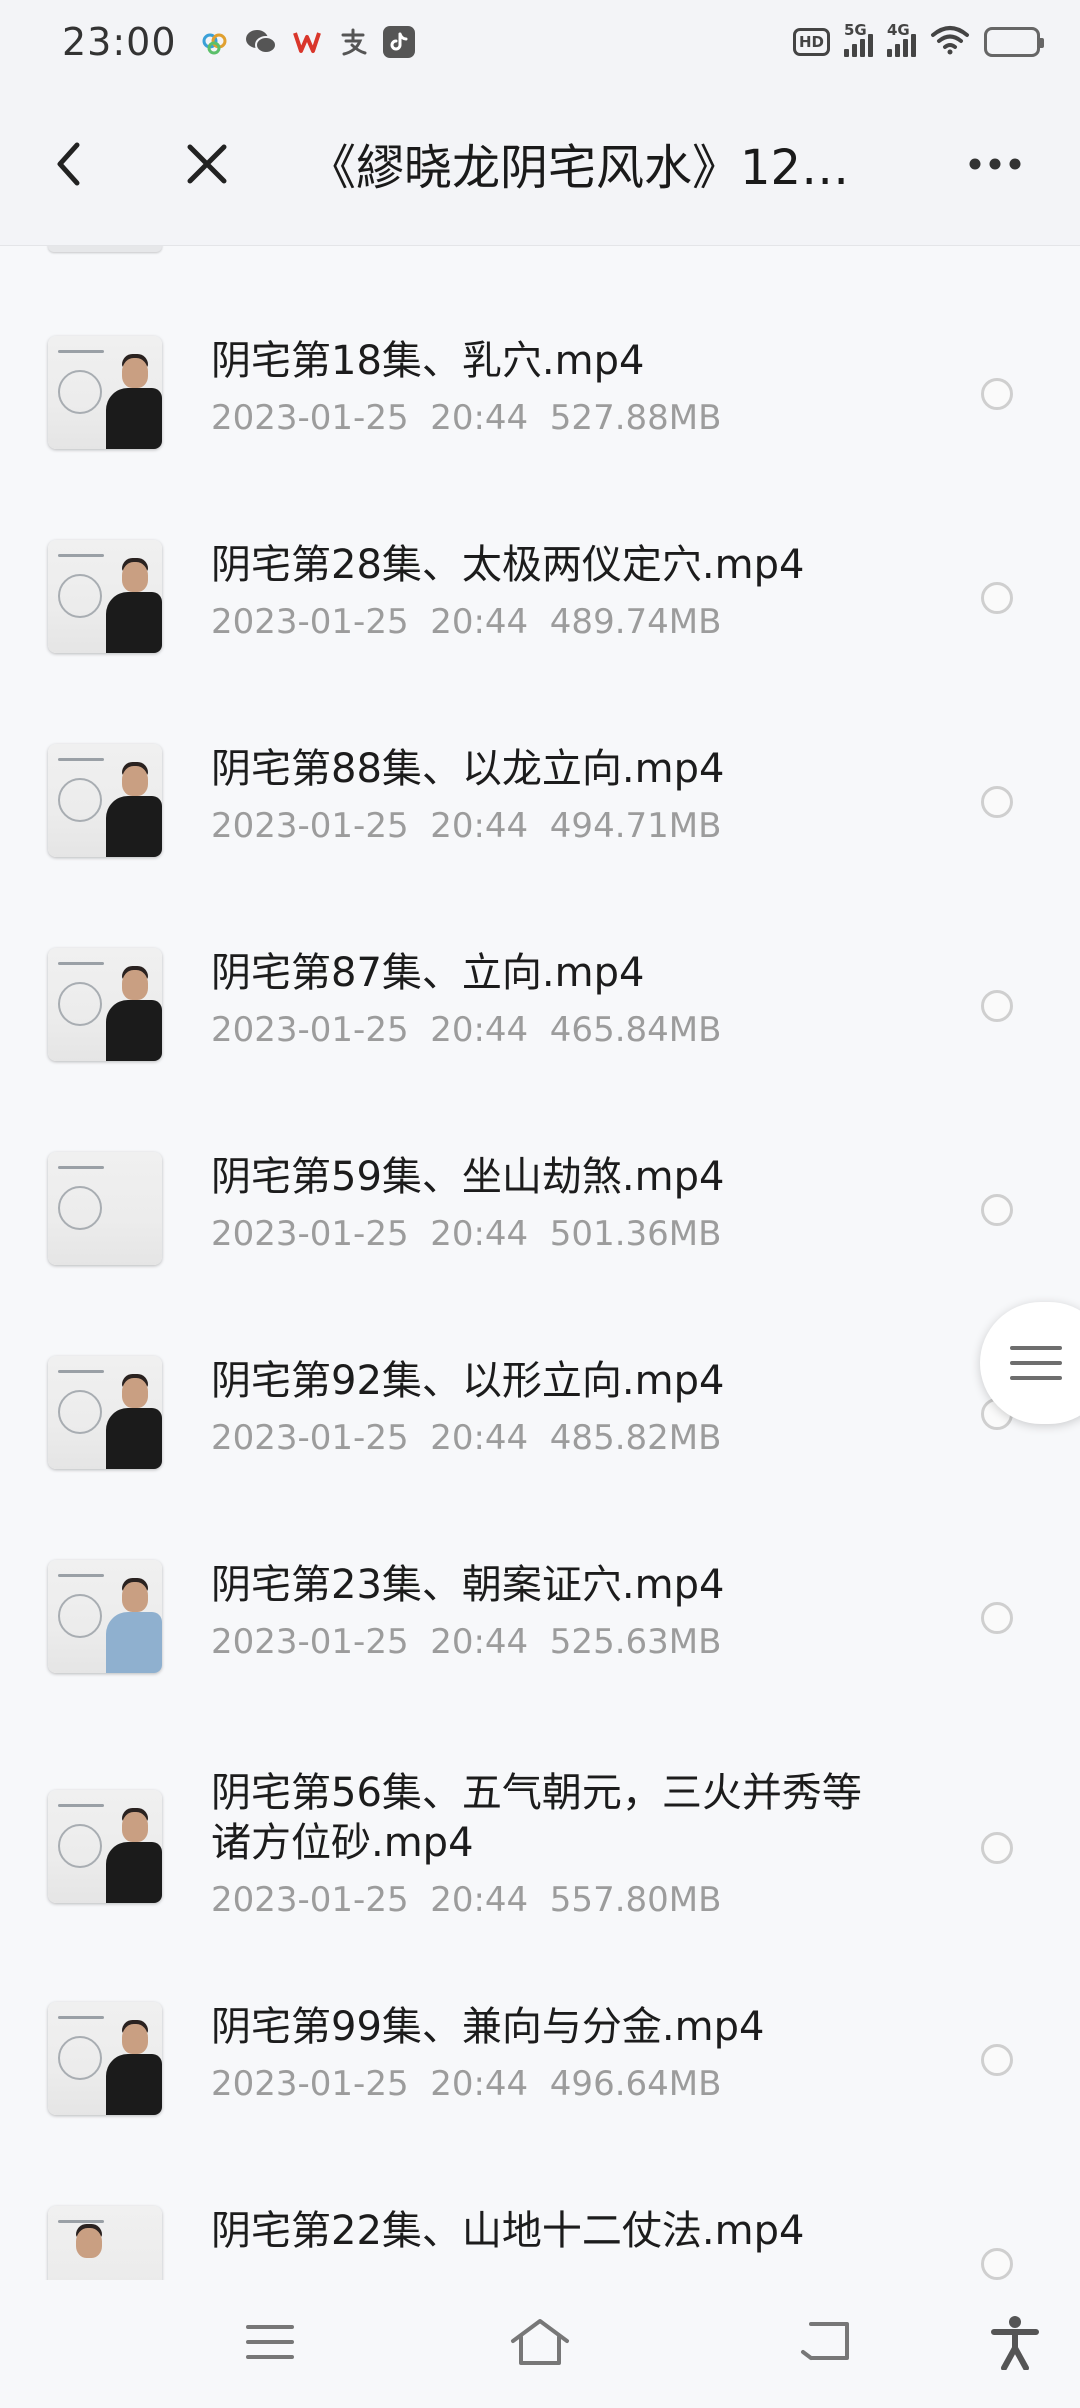 This screenshot has width=1080, height=2408. I want to click on more-icon, so click(995, 164).